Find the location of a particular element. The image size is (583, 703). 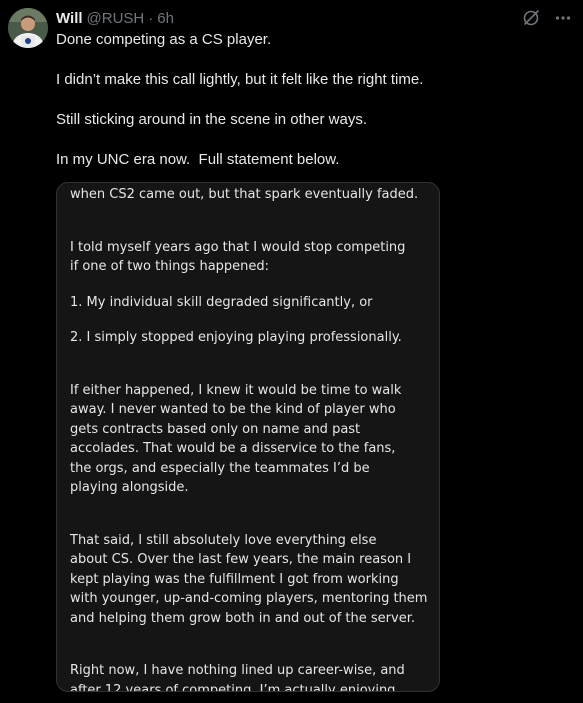

post-time: 6h is located at coordinates (165, 18).